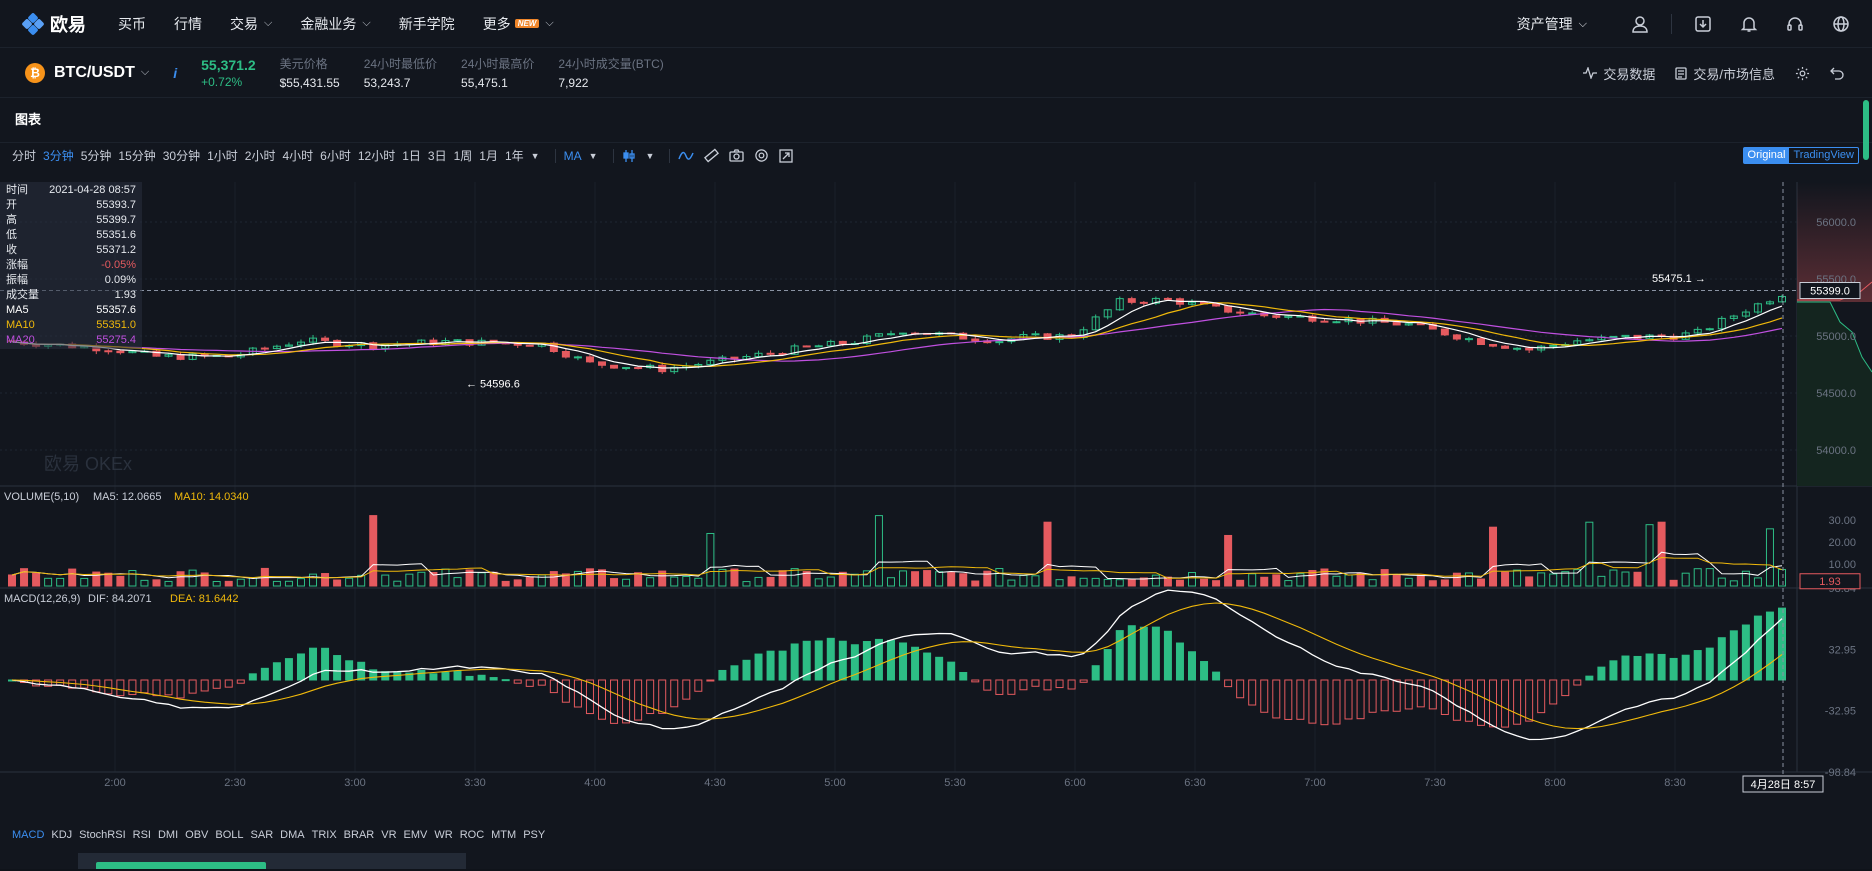 This screenshot has width=1872, height=871. What do you see at coordinates (463, 155) in the screenshot?
I see `interval-option: 1周` at bounding box center [463, 155].